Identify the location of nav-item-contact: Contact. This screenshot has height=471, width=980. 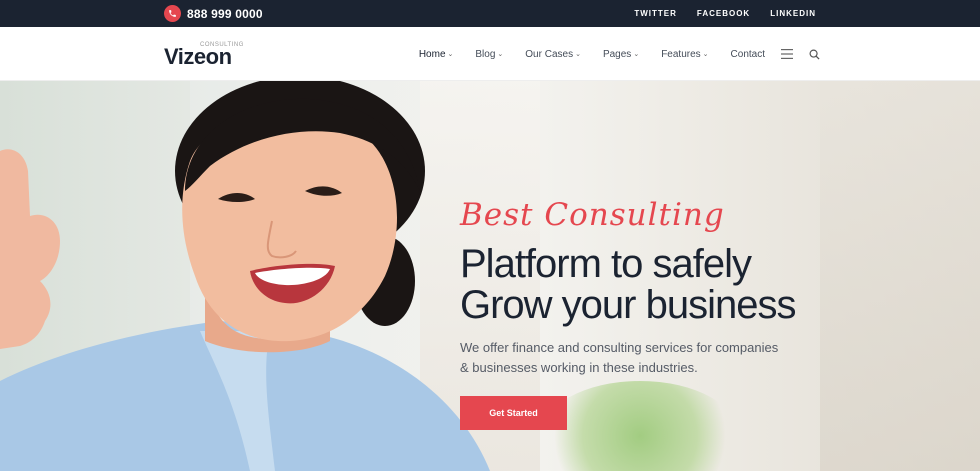
(748, 54).